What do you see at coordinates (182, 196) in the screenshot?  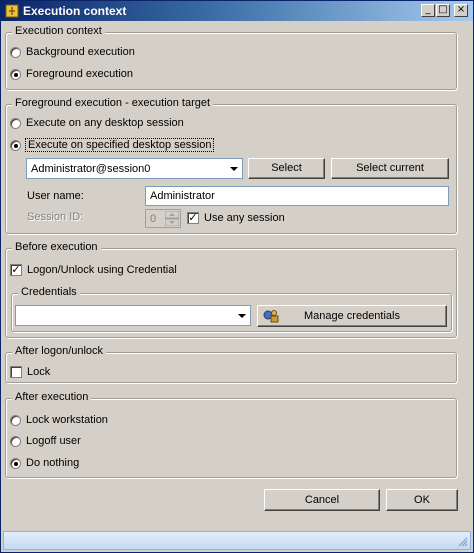 I see `user-name-value: Administrator` at bounding box center [182, 196].